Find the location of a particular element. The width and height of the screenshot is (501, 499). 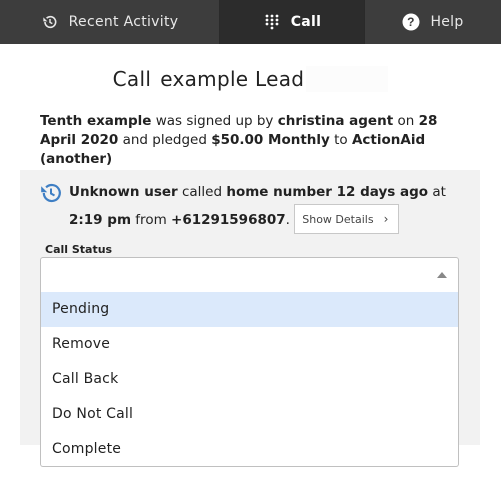

tab-label: Help is located at coordinates (447, 22).